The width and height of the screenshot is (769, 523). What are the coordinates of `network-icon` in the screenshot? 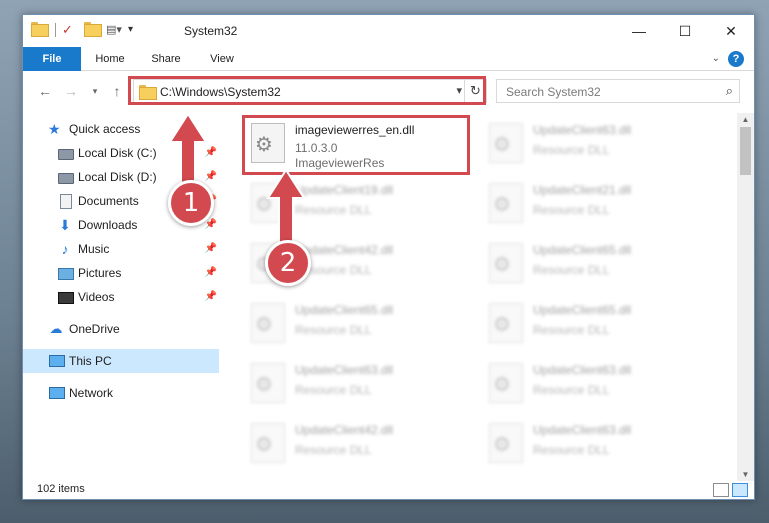 It's located at (56, 393).